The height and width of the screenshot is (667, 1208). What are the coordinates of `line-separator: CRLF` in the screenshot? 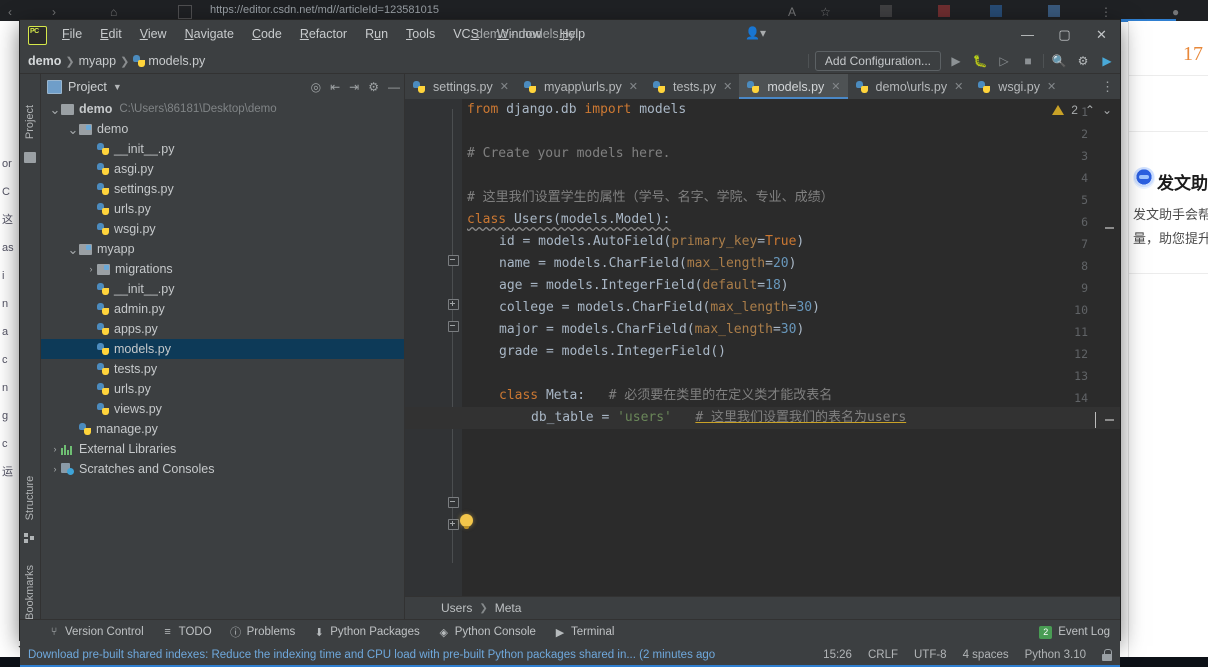 It's located at (883, 655).